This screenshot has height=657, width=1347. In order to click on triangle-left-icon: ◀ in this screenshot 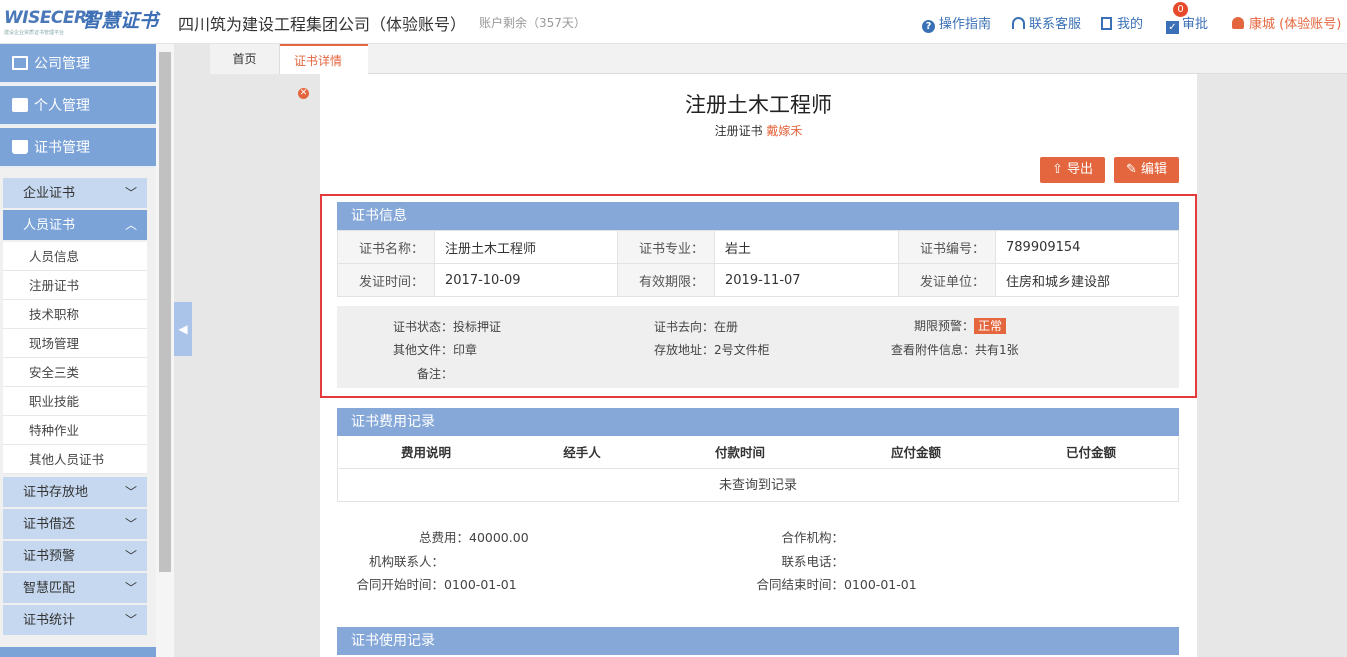, I will do `click(183, 329)`.